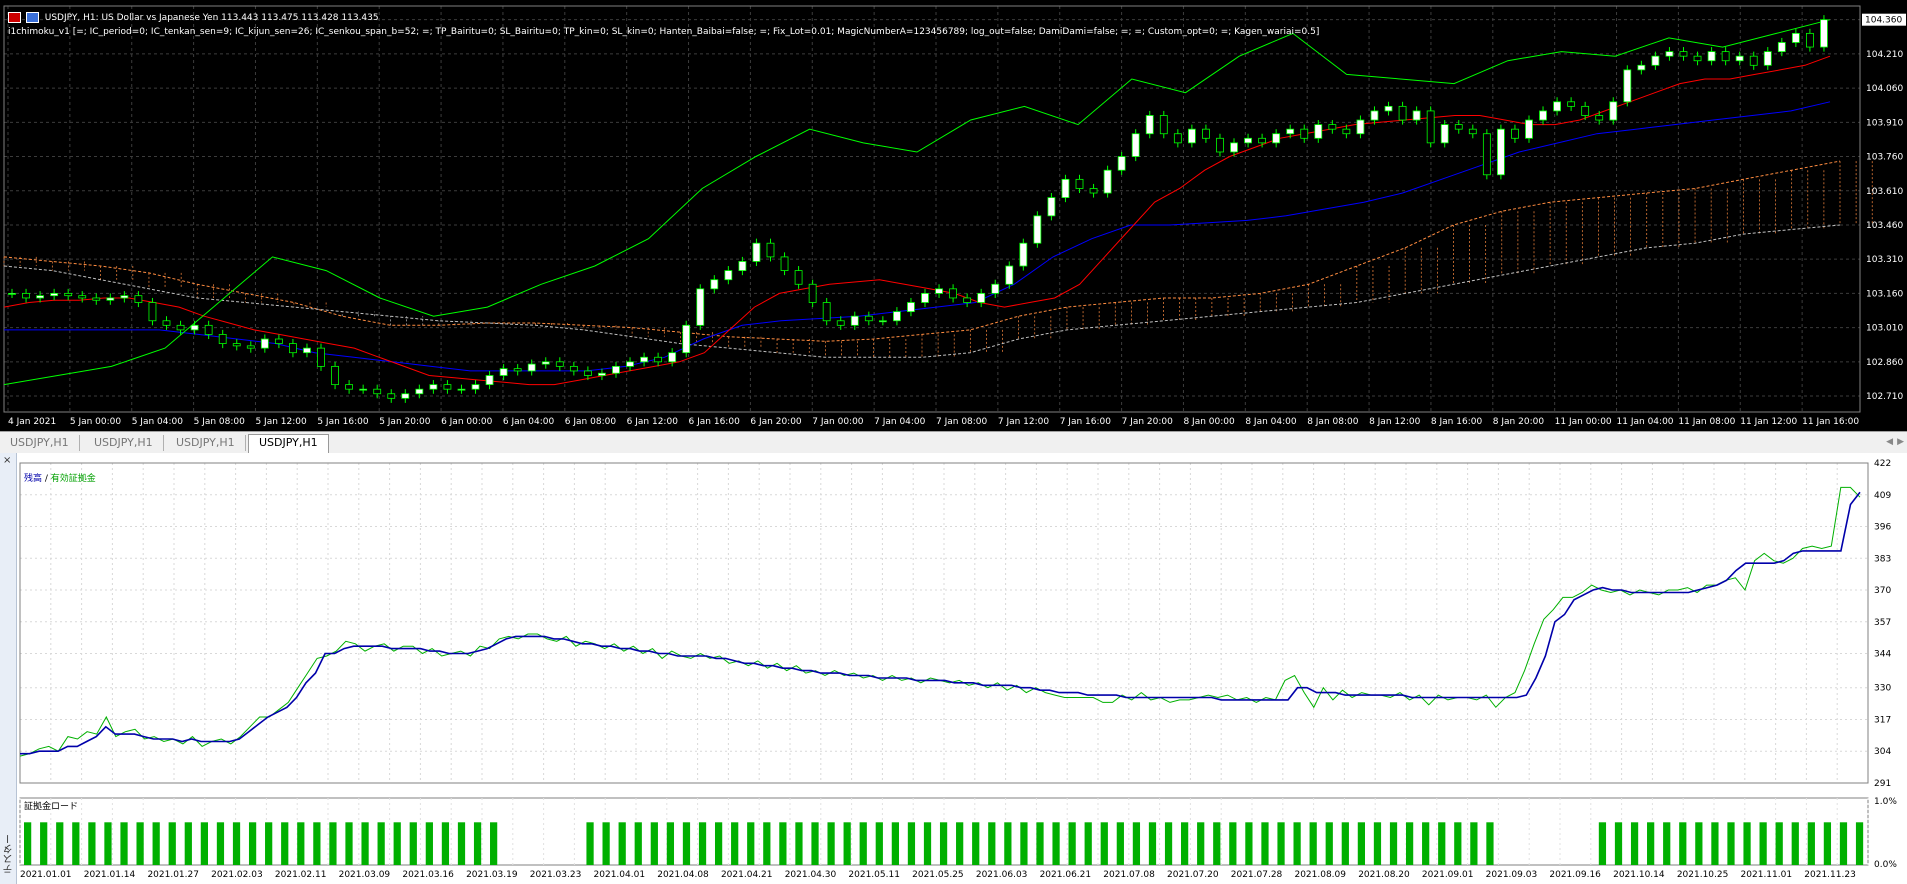 This screenshot has height=884, width=1907. What do you see at coordinates (1645, 422) in the screenshot?
I see `time-tick-label: 11 Jan 04:00` at bounding box center [1645, 422].